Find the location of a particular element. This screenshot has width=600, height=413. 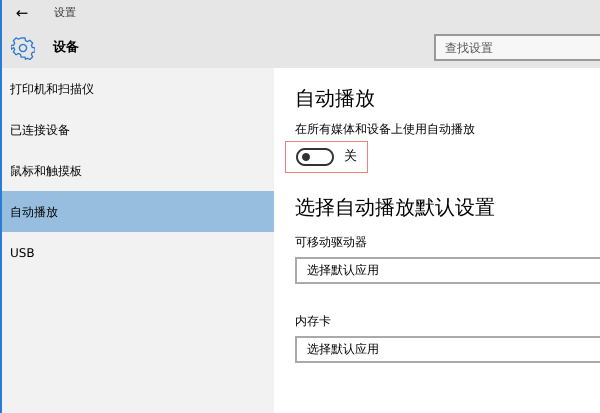

search-field: 查找设置 is located at coordinates (517, 47).